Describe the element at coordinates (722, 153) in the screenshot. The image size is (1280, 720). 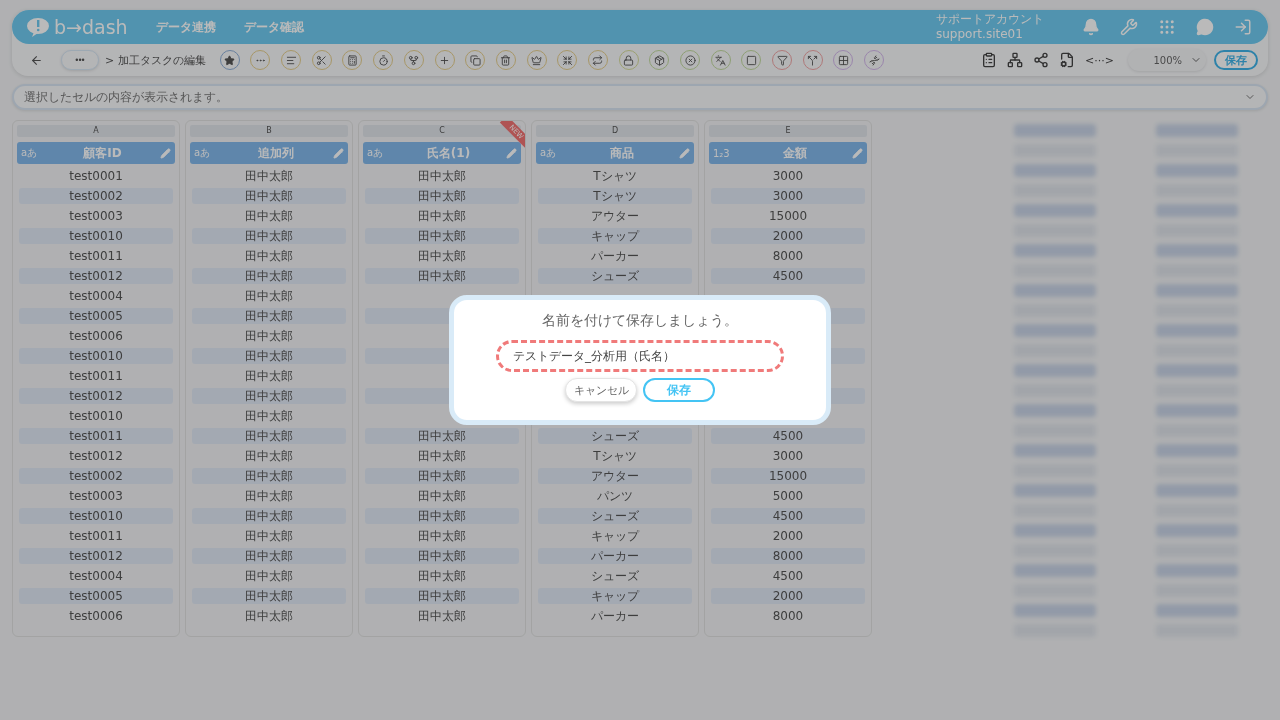
I see `type-label: 1₂3` at that location.